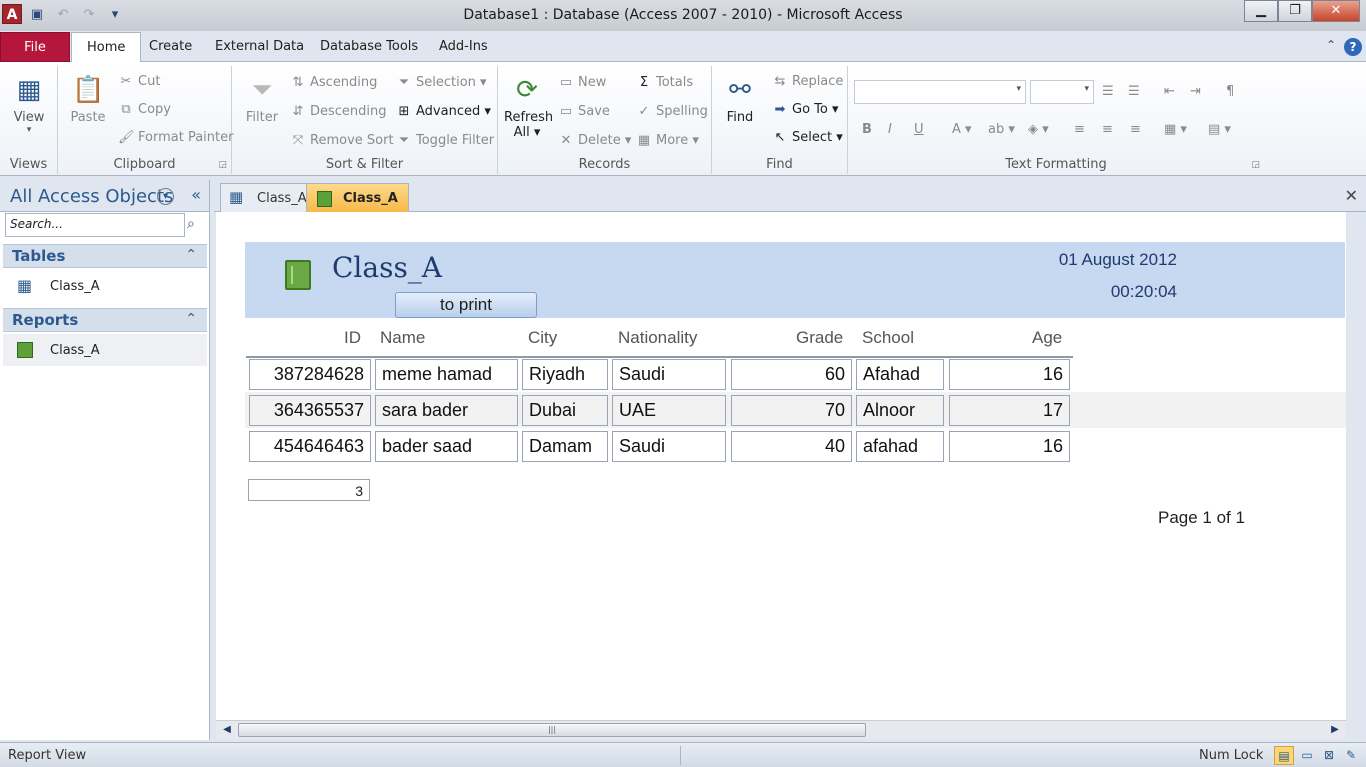 This screenshot has width=1366, height=767. Describe the element at coordinates (1230, 91) in the screenshot. I see `paragraph-direction-icon: ¶` at that location.